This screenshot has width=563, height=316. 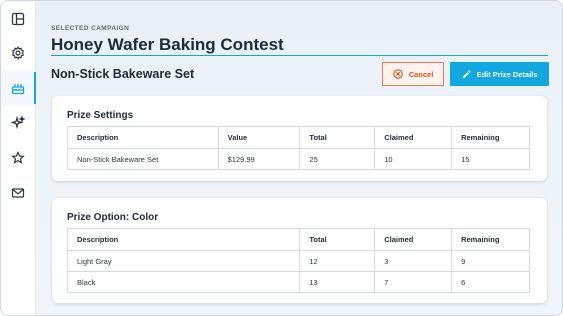 What do you see at coordinates (490, 282) in the screenshot?
I see `table-cell: 6` at bounding box center [490, 282].